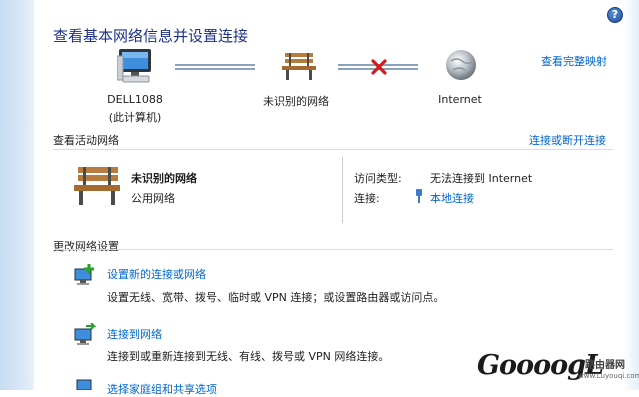  I want to click on column-divider, so click(342, 190).